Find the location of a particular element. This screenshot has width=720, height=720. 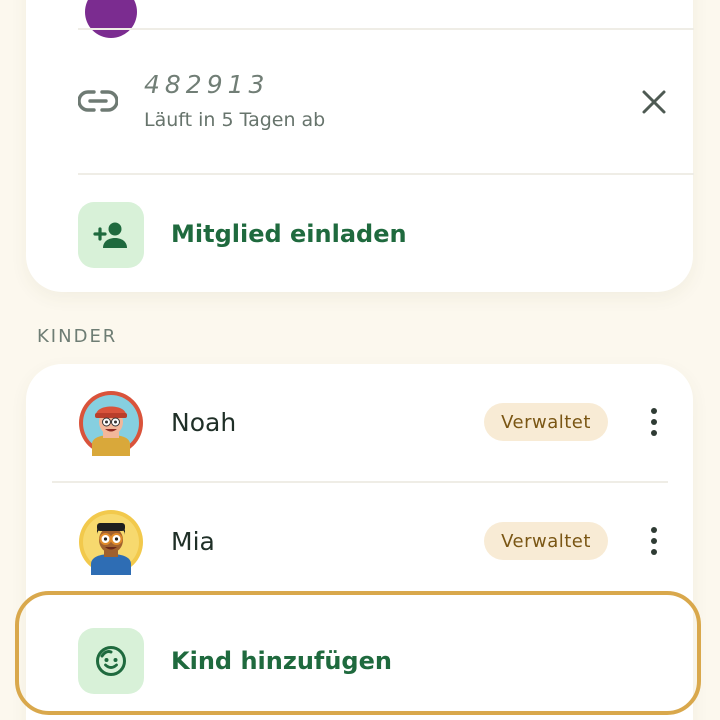

add-child-label: Kind hinzufügen is located at coordinates (281, 661).